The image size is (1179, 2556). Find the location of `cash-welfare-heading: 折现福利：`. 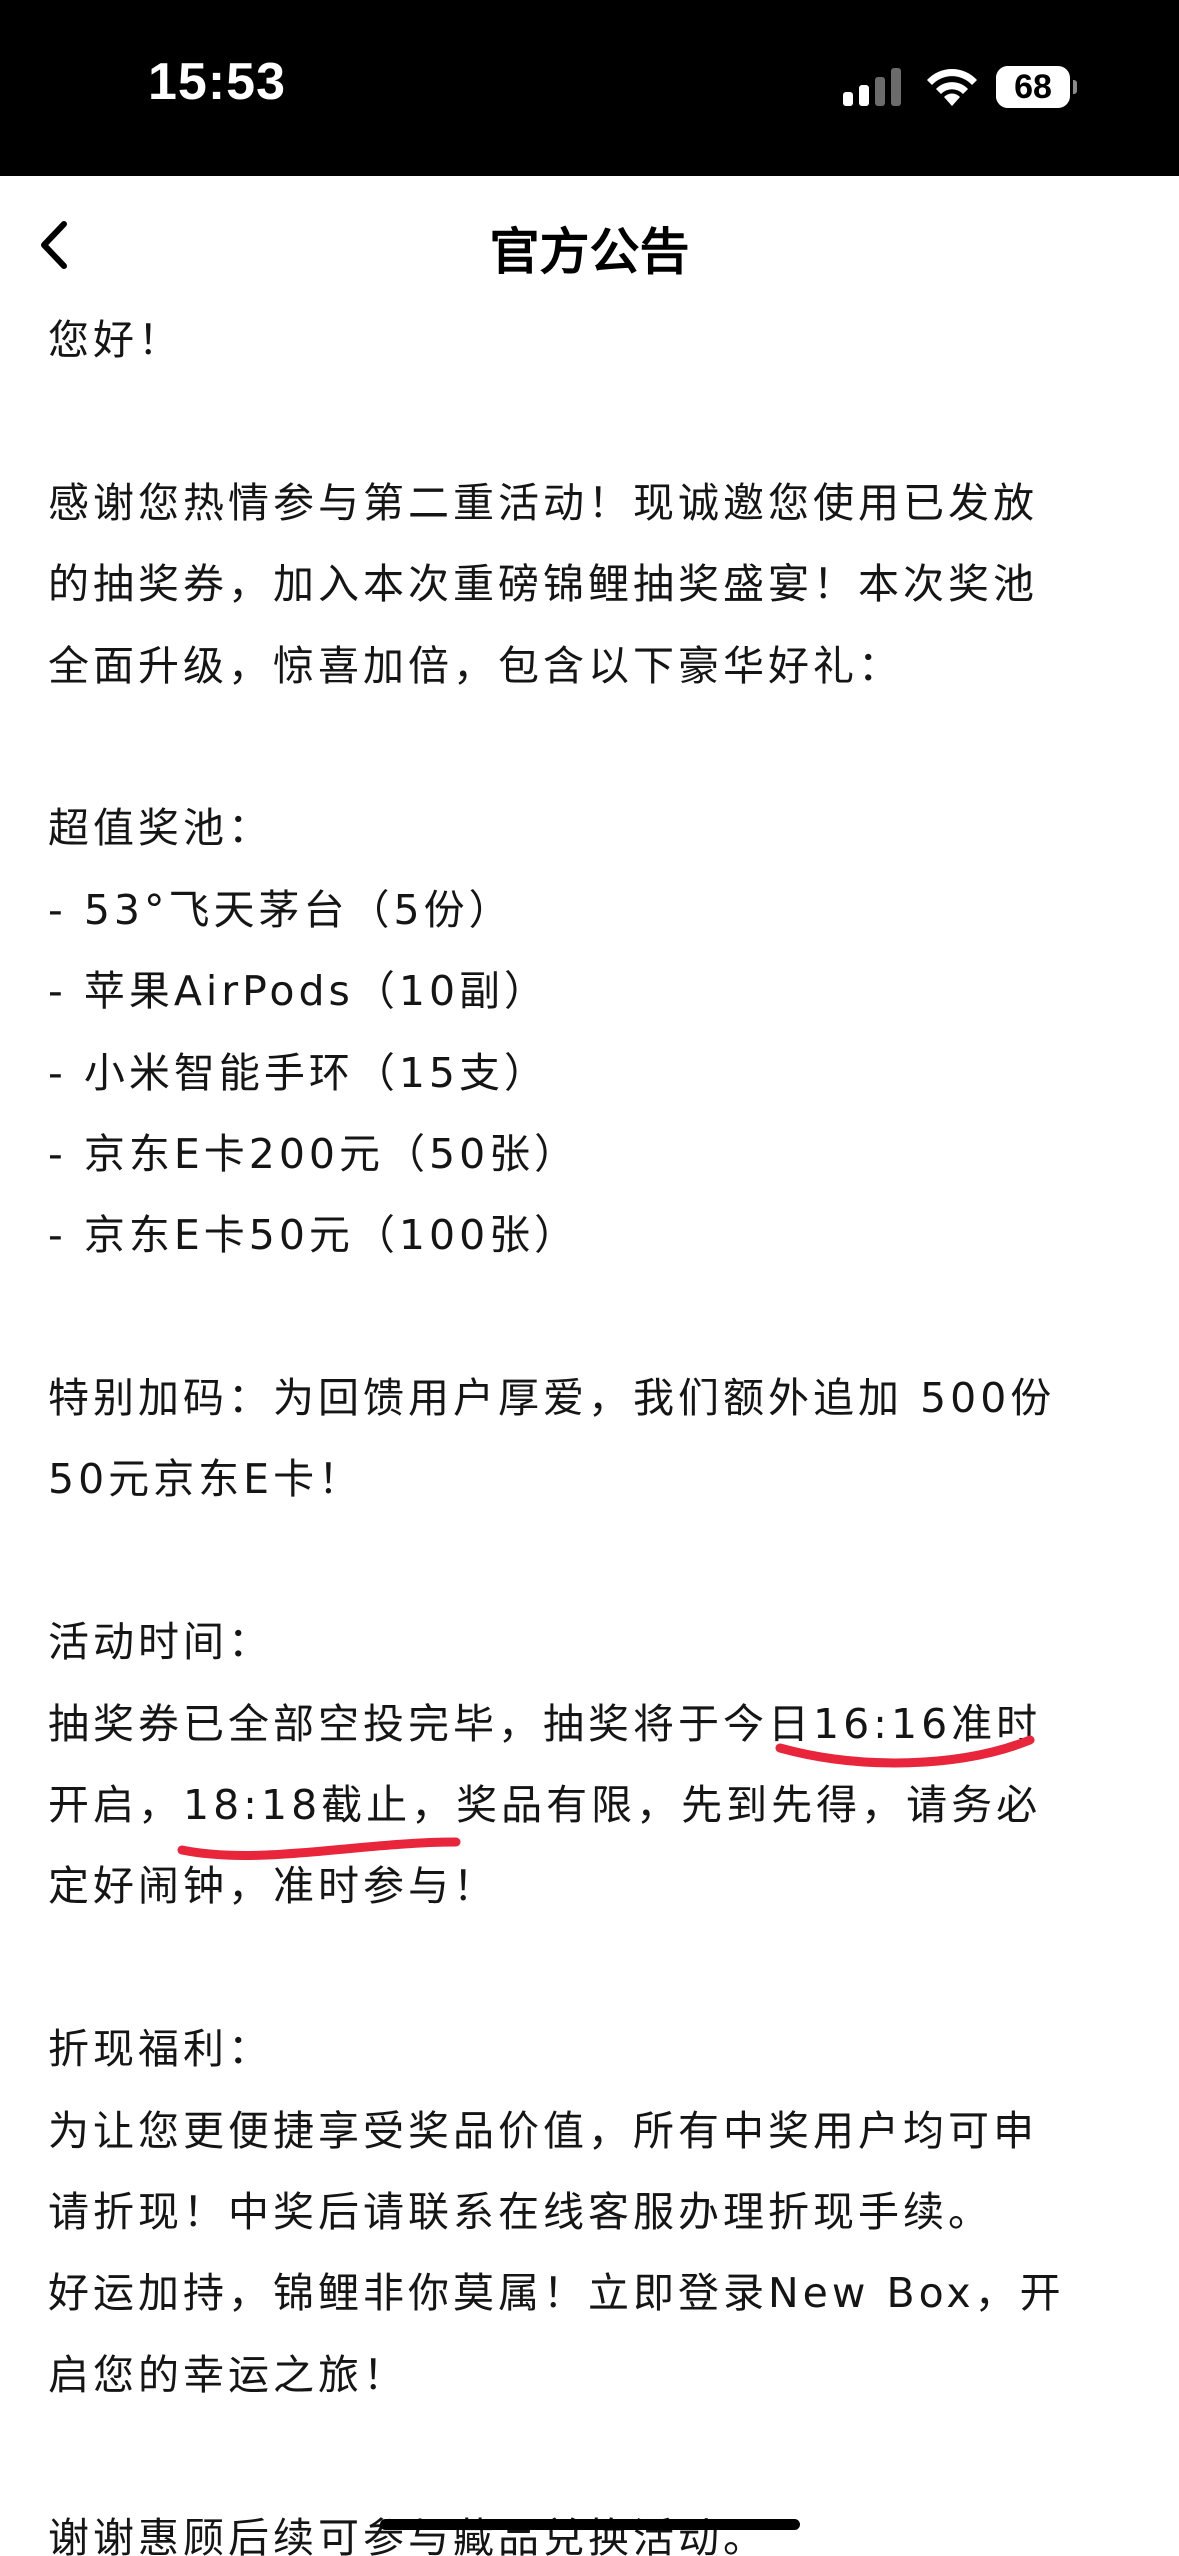

cash-welfare-heading: 折现福利： is located at coordinates (160, 2049).